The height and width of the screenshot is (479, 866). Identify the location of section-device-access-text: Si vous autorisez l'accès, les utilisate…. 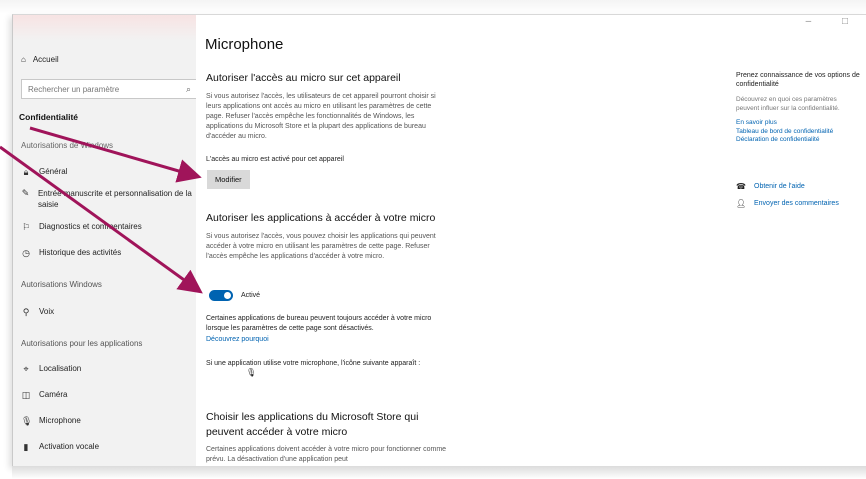
(321, 116).